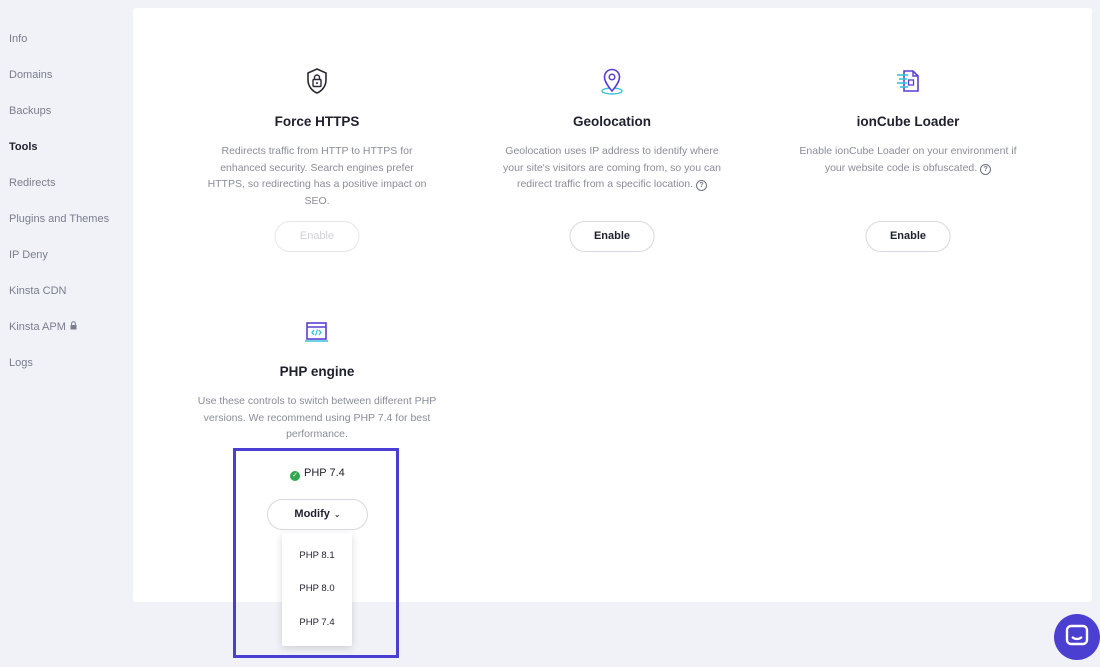  Describe the element at coordinates (317, 121) in the screenshot. I see `tool-title: Force HTTPS` at that location.